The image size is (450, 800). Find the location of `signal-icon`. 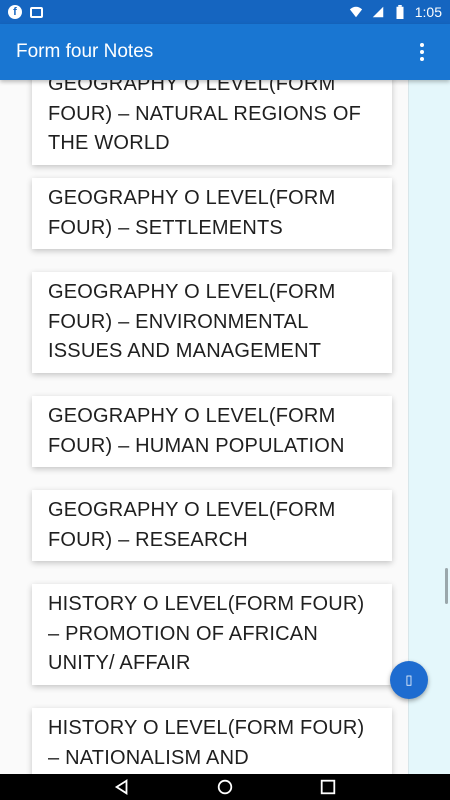

signal-icon is located at coordinates (377, 12).